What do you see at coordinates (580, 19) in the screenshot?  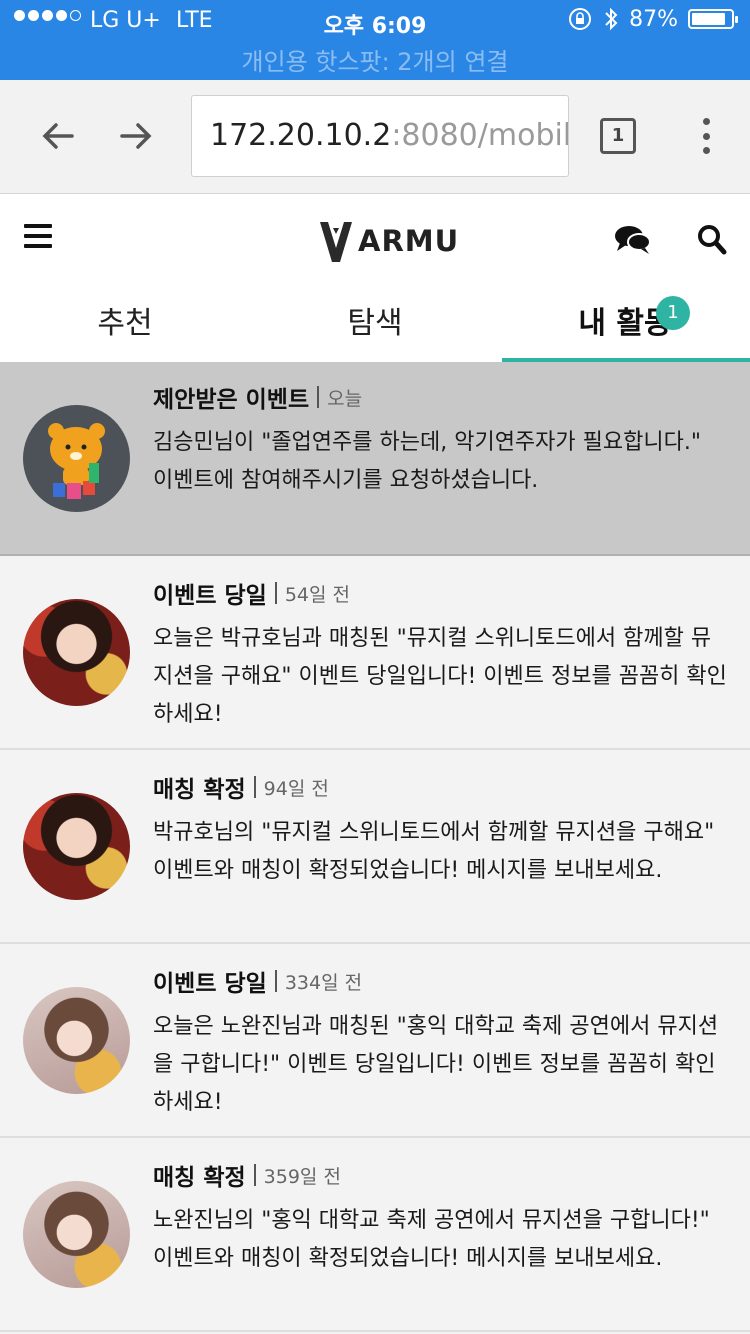 I see `rotation-lock-icon` at bounding box center [580, 19].